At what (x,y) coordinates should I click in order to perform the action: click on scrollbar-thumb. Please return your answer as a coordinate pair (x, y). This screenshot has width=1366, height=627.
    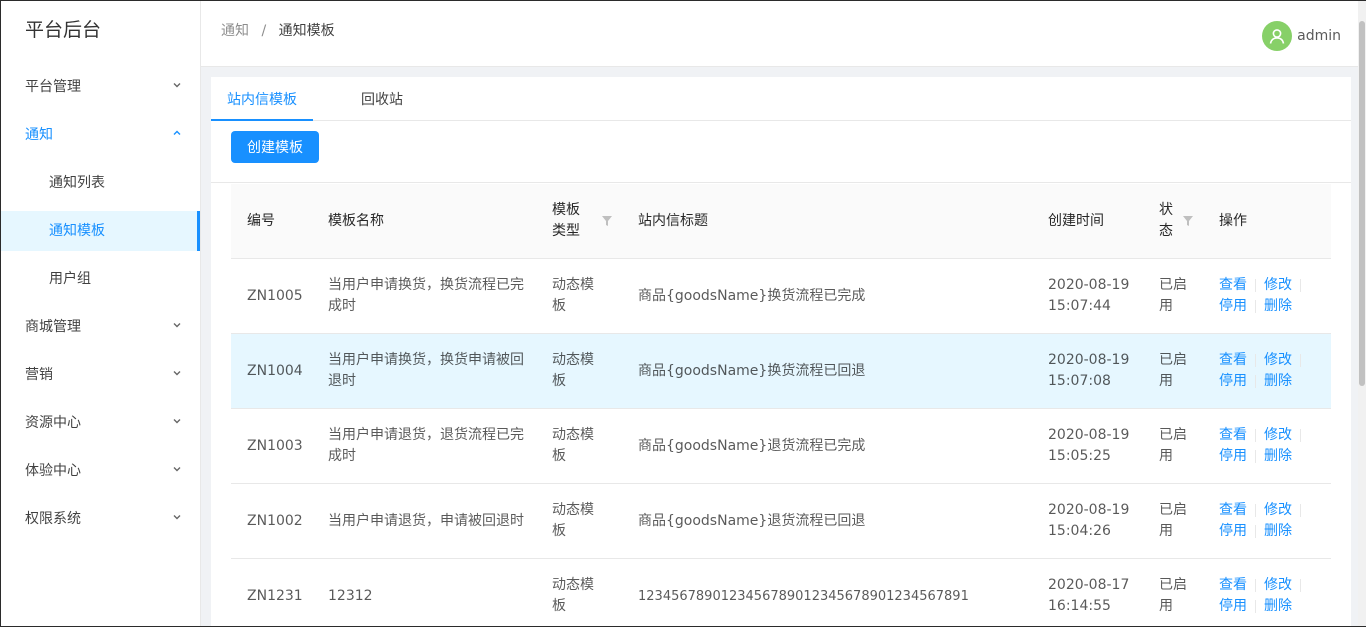
    Looking at the image, I should click on (1362, 203).